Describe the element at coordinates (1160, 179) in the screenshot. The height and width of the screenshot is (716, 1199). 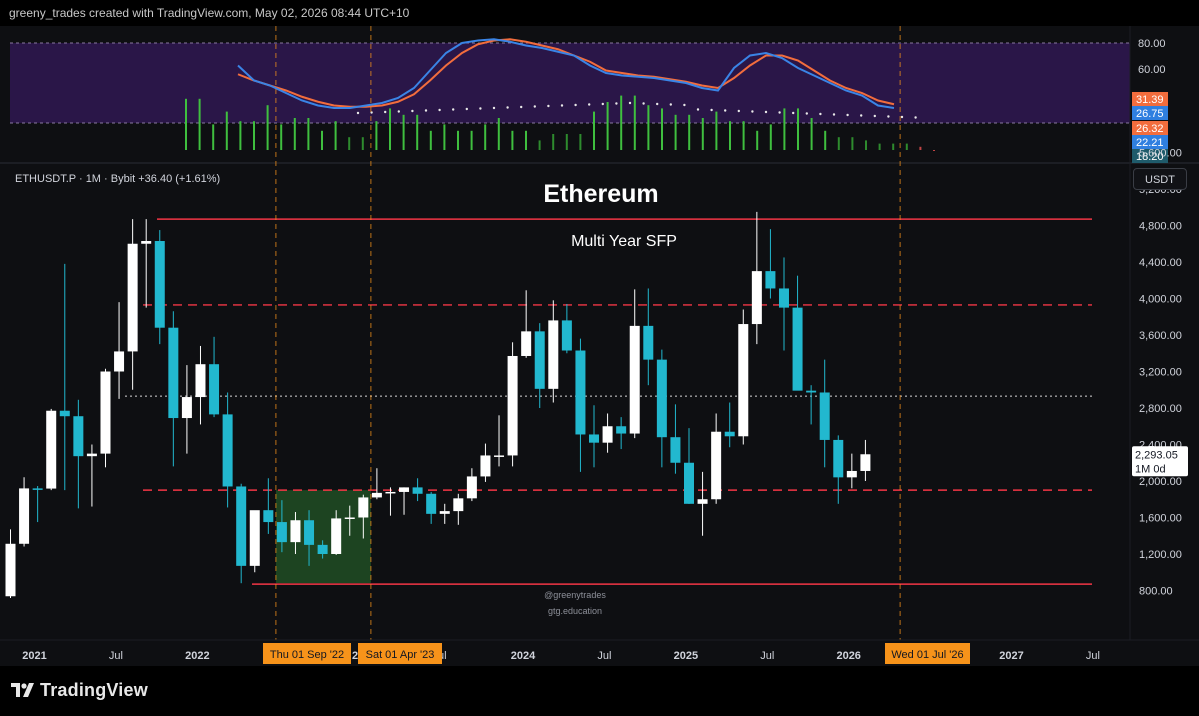
I see `currency-selector: USDT` at that location.